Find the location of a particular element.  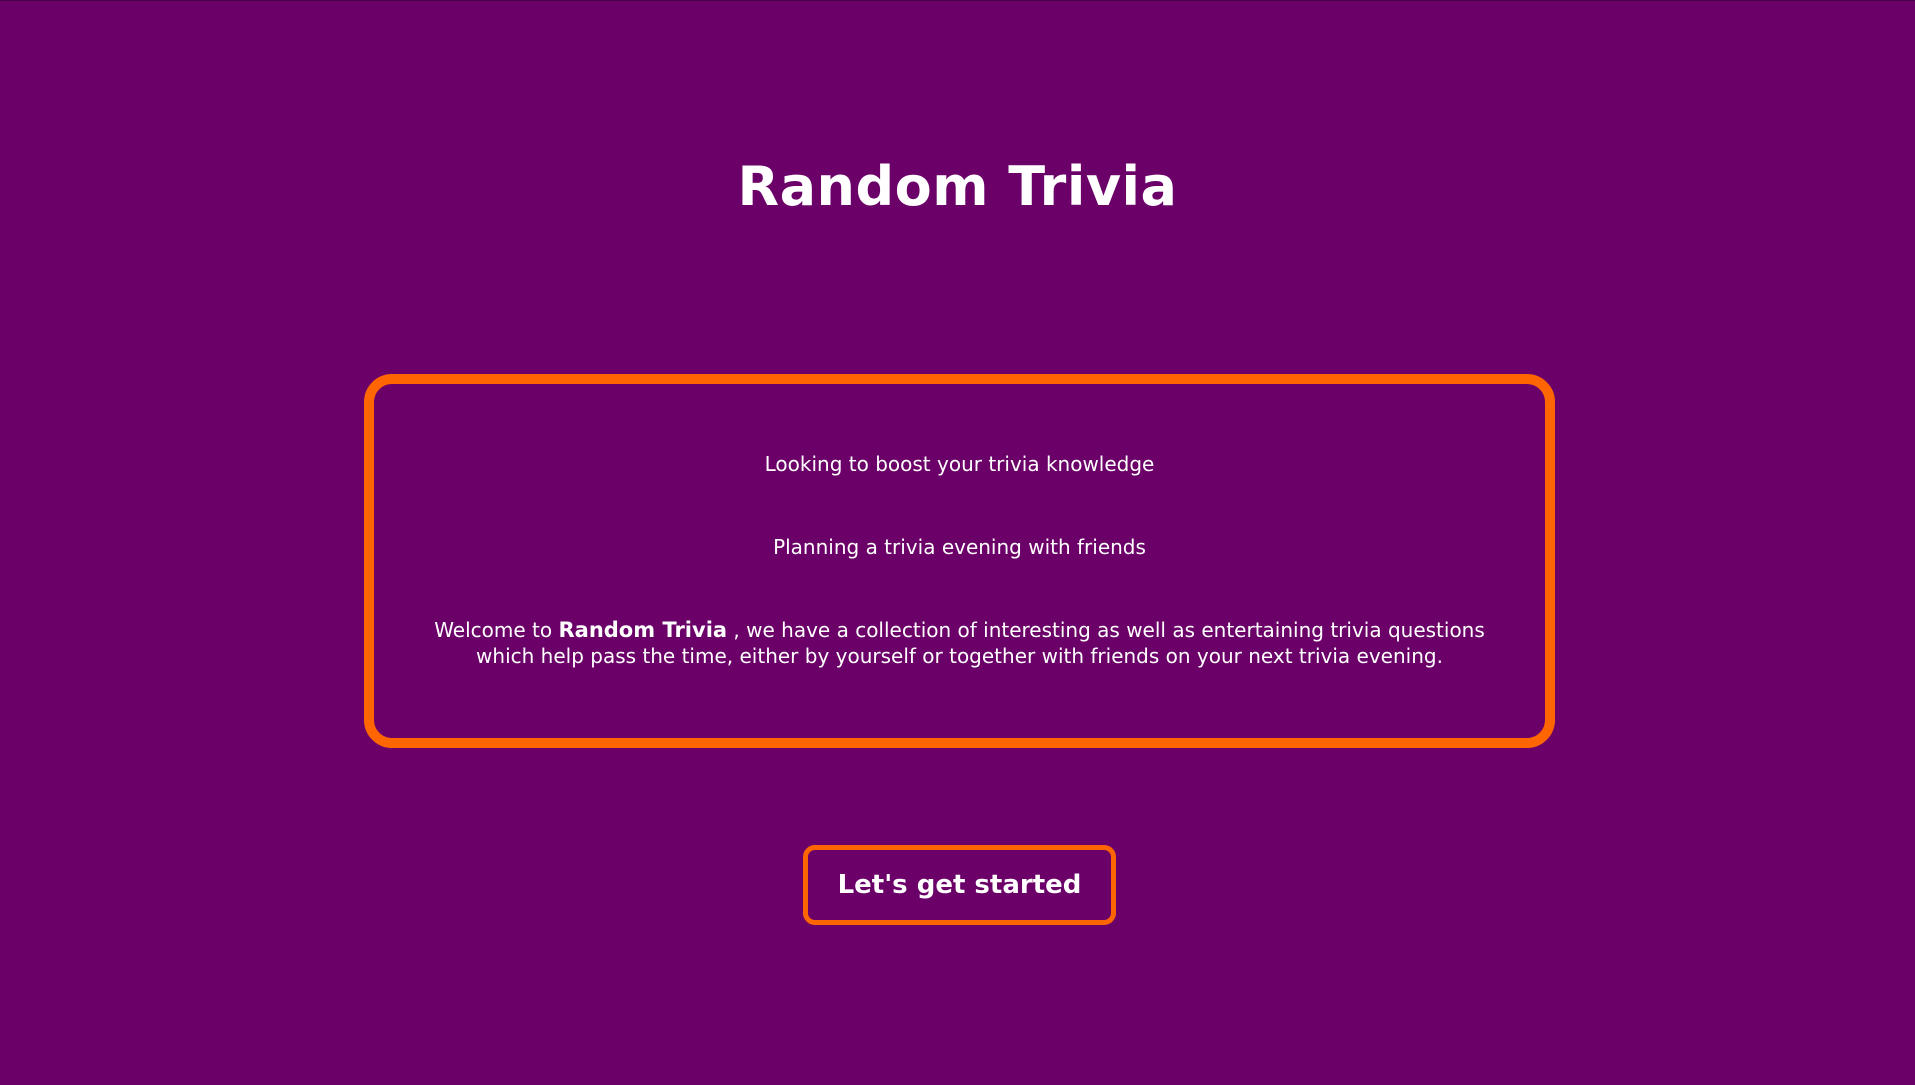

welcome-prefix: Welcome to is located at coordinates (493, 630).